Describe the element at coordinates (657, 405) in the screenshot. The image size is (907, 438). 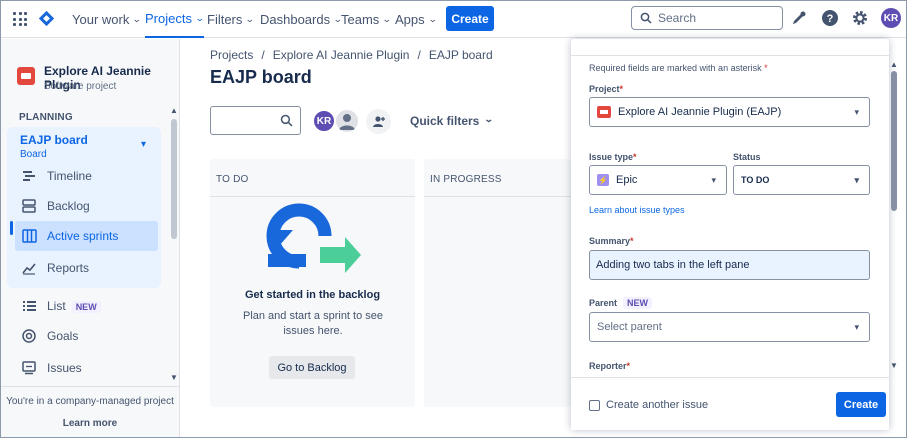
I see `create-another-label: Create another issue` at that location.